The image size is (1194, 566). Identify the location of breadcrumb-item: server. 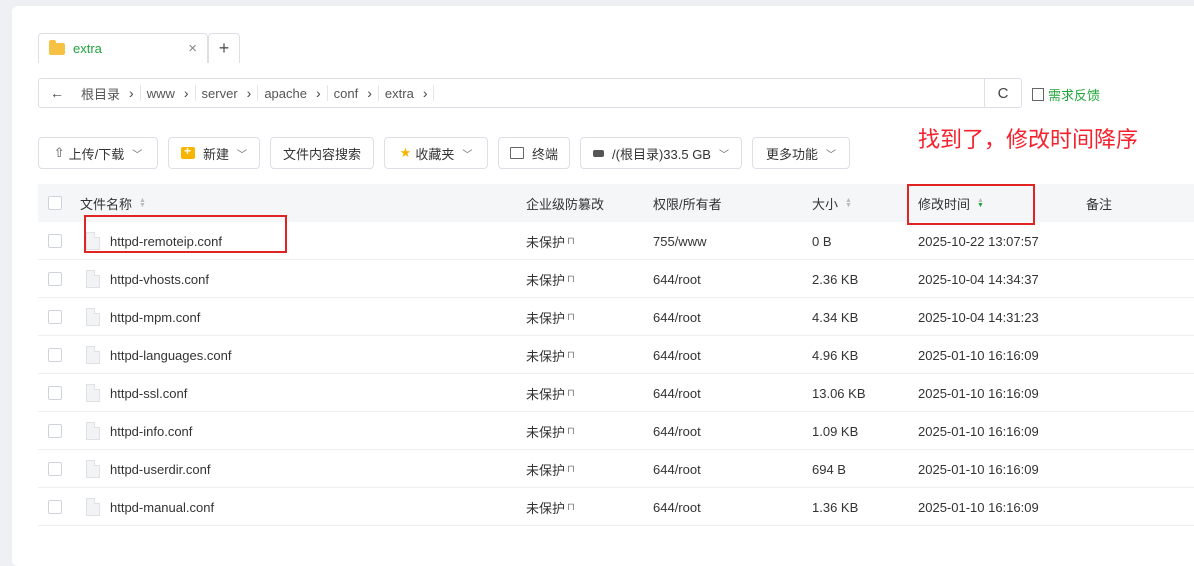
(220, 93).